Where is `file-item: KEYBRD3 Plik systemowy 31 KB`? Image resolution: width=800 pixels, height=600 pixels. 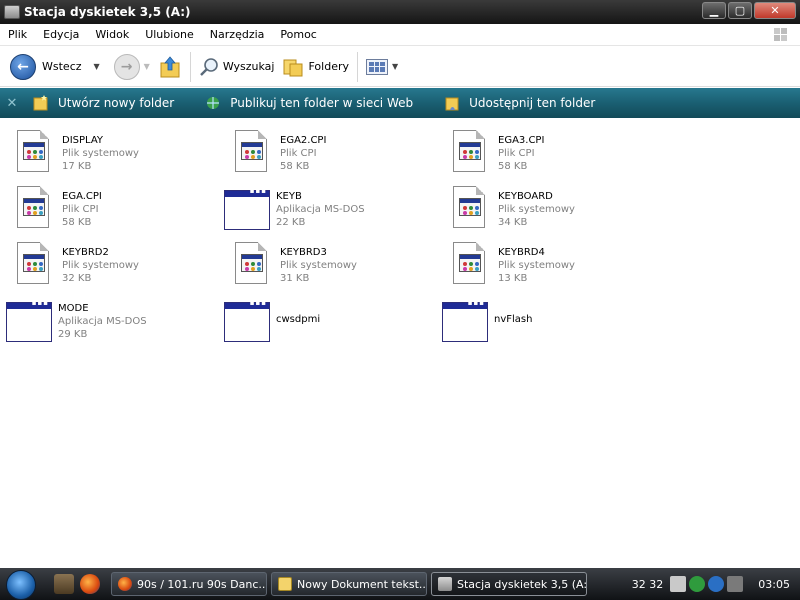 file-item: KEYBRD3 Plik systemowy 31 KB is located at coordinates (337, 267).